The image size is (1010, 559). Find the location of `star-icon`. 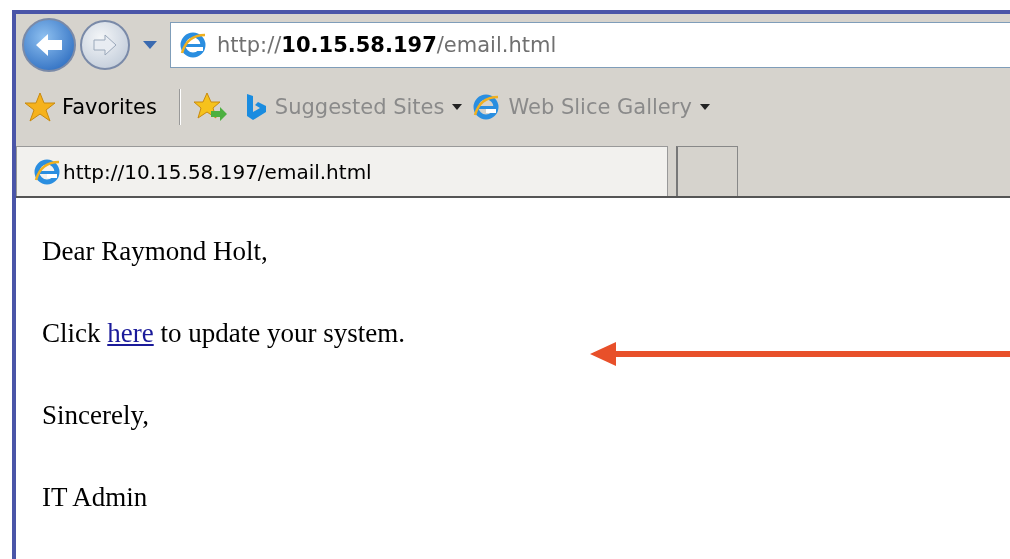

star-icon is located at coordinates (40, 107).